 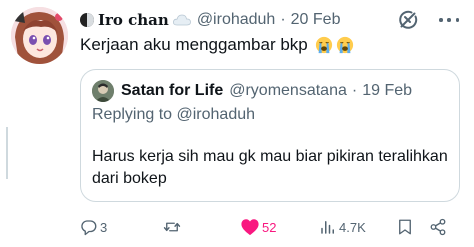 I want to click on tweet-text: Kerjaan aku menggambar bkp, so click(x=194, y=44).